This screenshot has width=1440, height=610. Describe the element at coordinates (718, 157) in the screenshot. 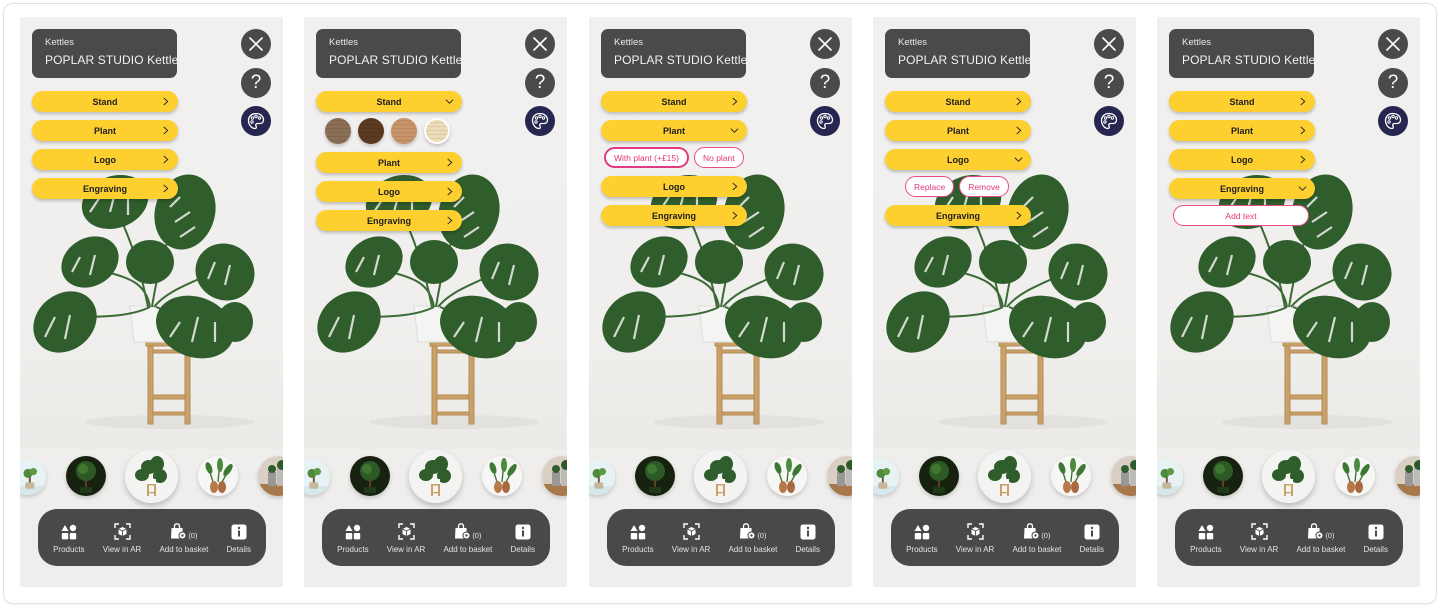

I see `no-plant-option: No plant` at that location.